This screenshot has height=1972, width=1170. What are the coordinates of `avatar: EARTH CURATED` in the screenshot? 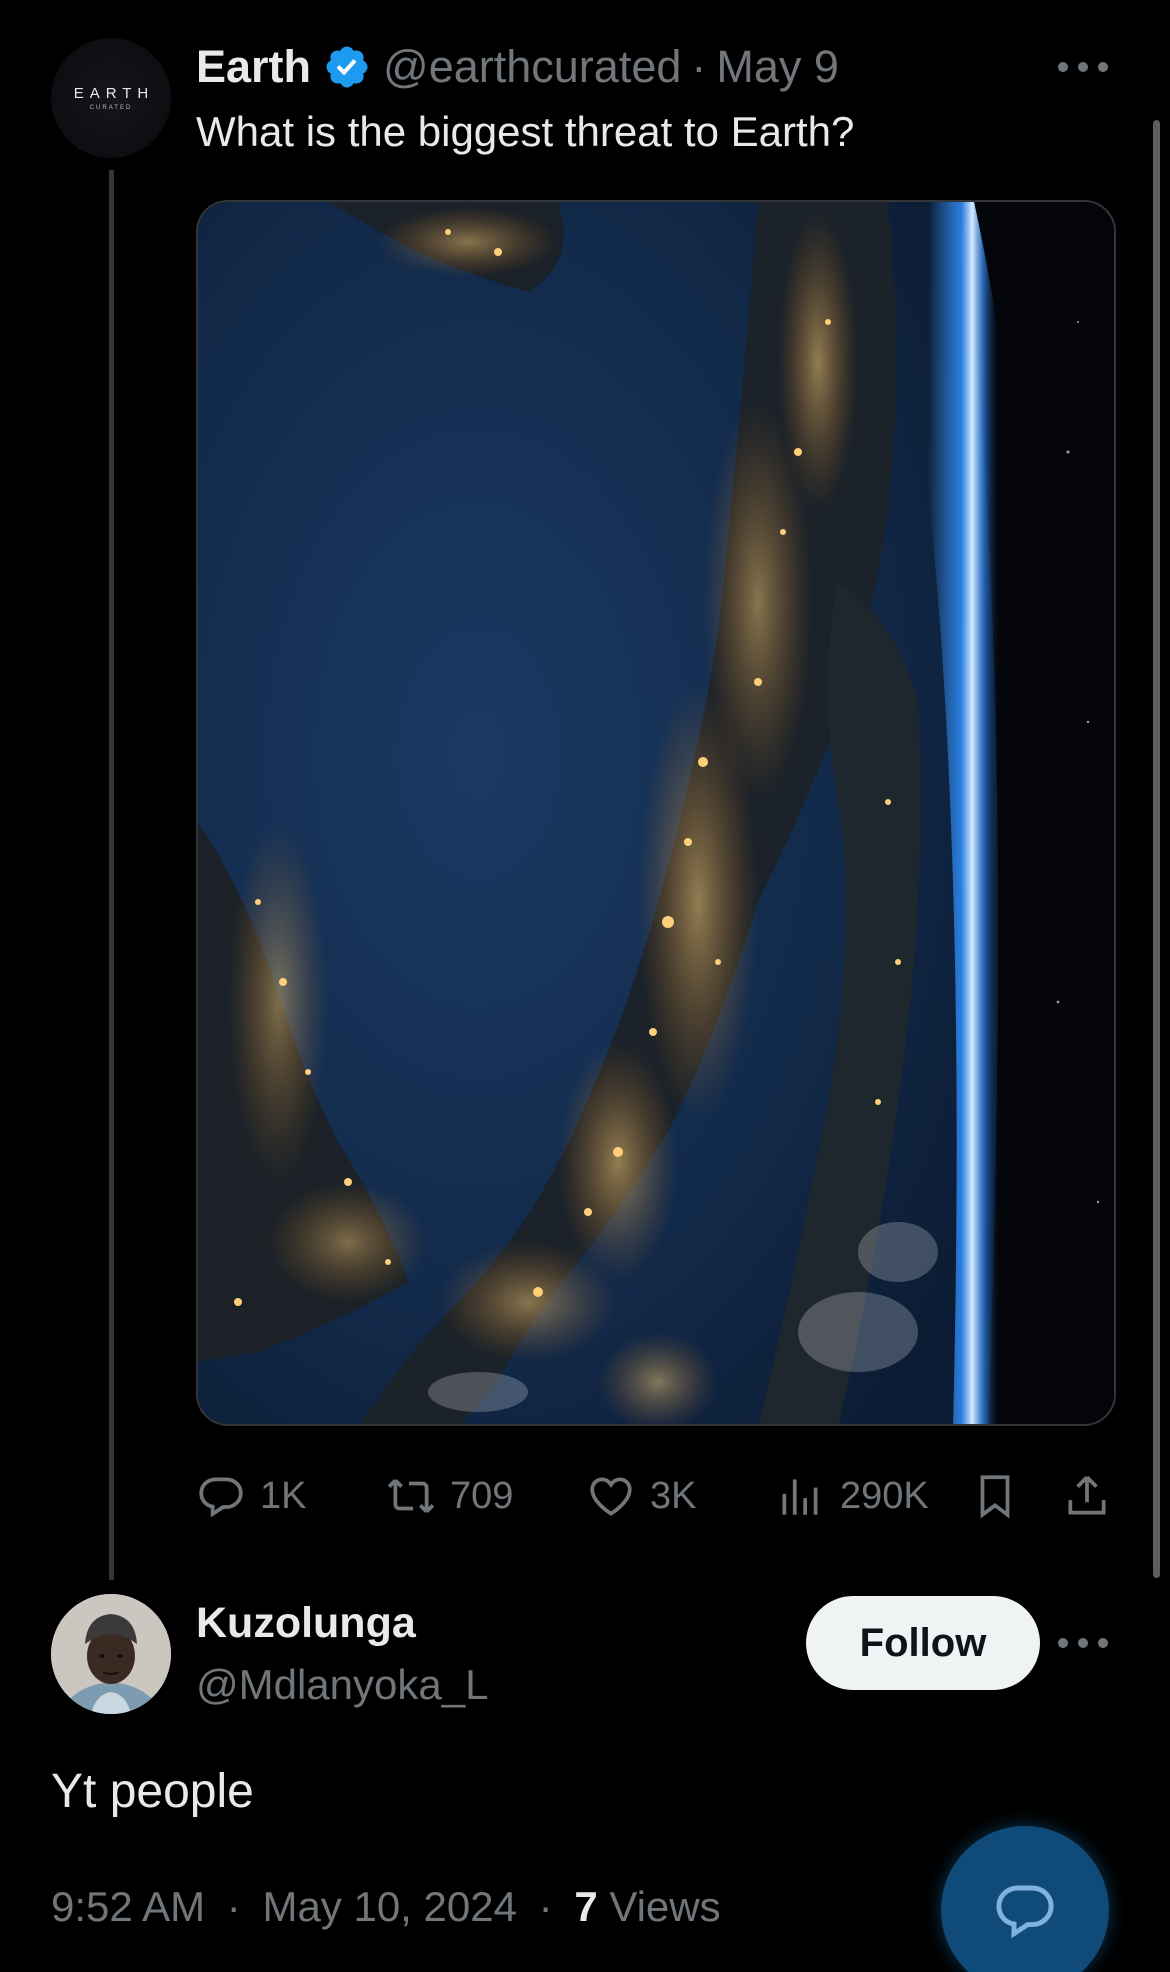 It's located at (111, 98).